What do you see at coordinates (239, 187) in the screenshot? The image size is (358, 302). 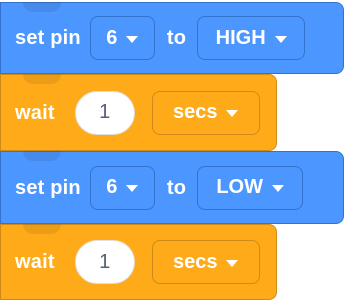 I see `level-value: LOW` at bounding box center [239, 187].